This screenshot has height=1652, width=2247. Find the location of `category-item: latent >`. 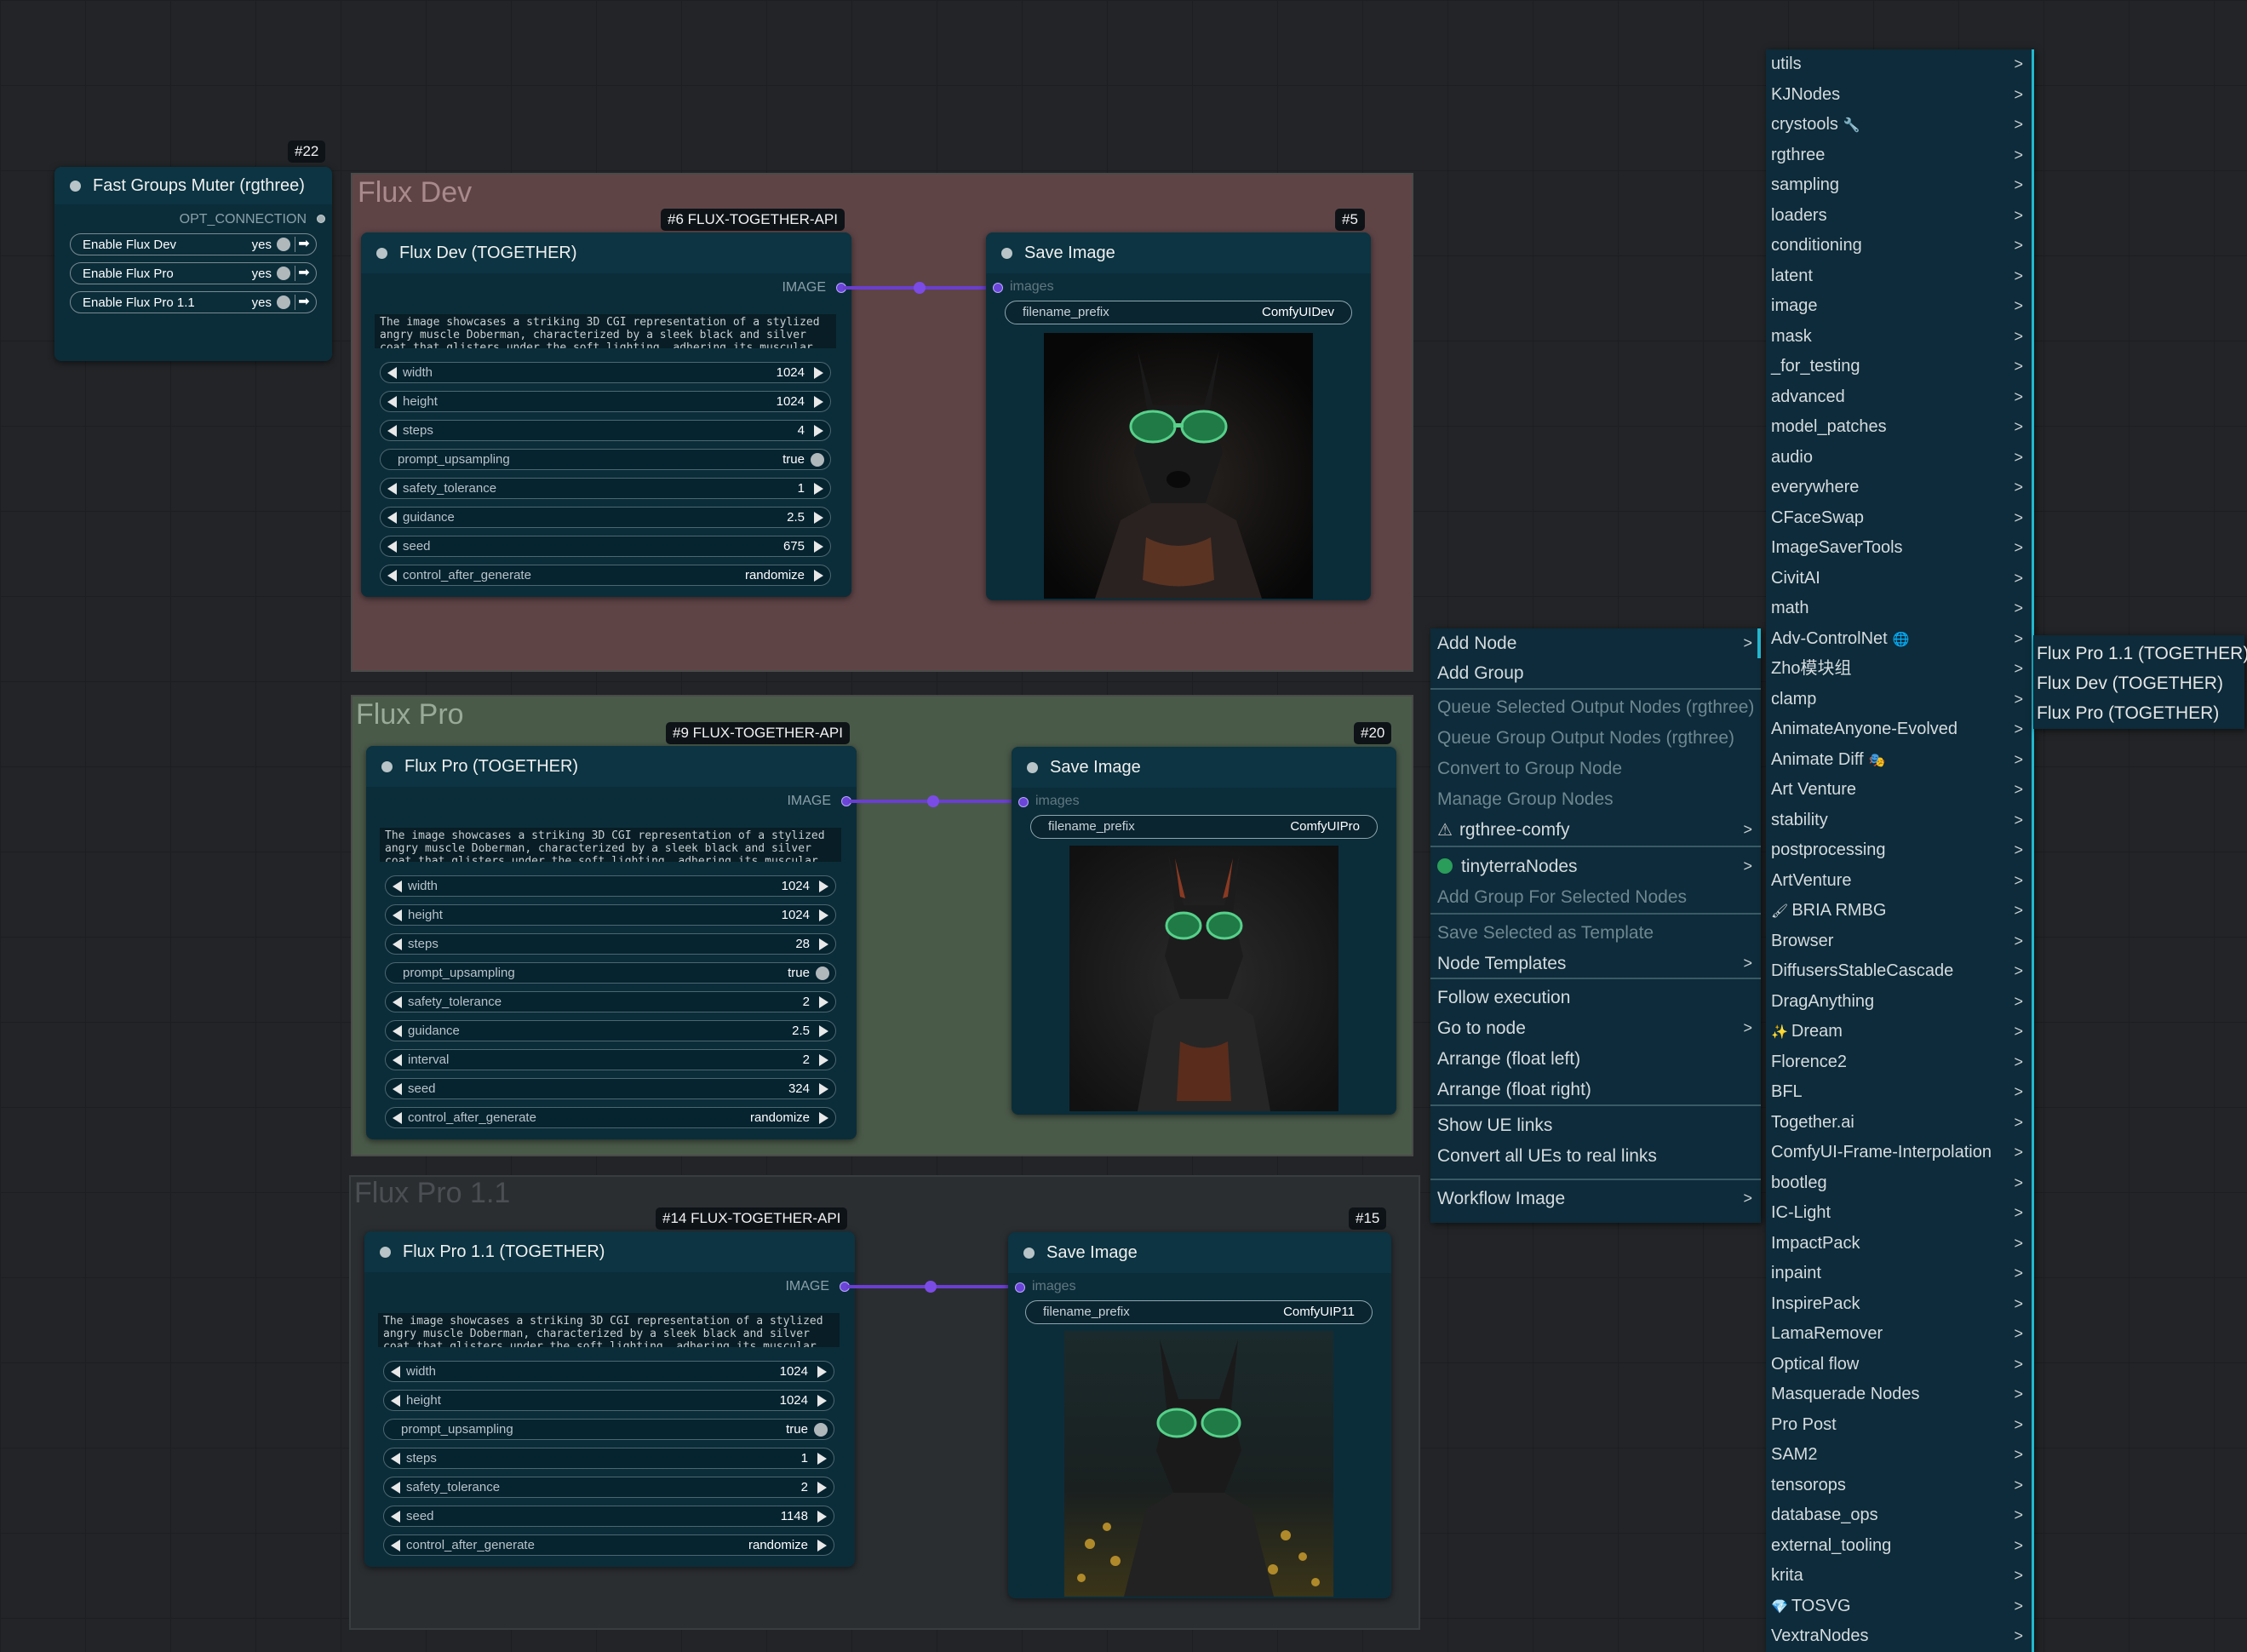

category-item: latent > is located at coordinates (1899, 276).